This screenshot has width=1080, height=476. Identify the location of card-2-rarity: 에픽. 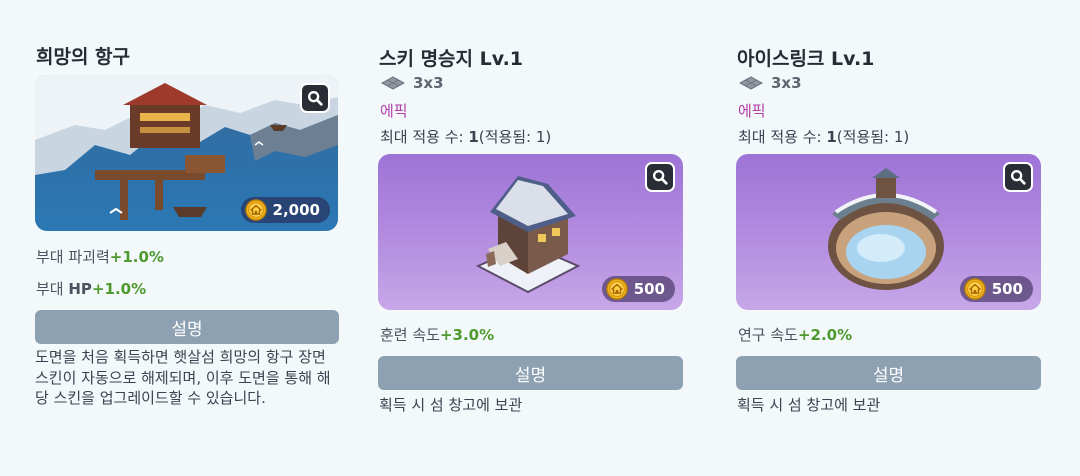
(394, 111).